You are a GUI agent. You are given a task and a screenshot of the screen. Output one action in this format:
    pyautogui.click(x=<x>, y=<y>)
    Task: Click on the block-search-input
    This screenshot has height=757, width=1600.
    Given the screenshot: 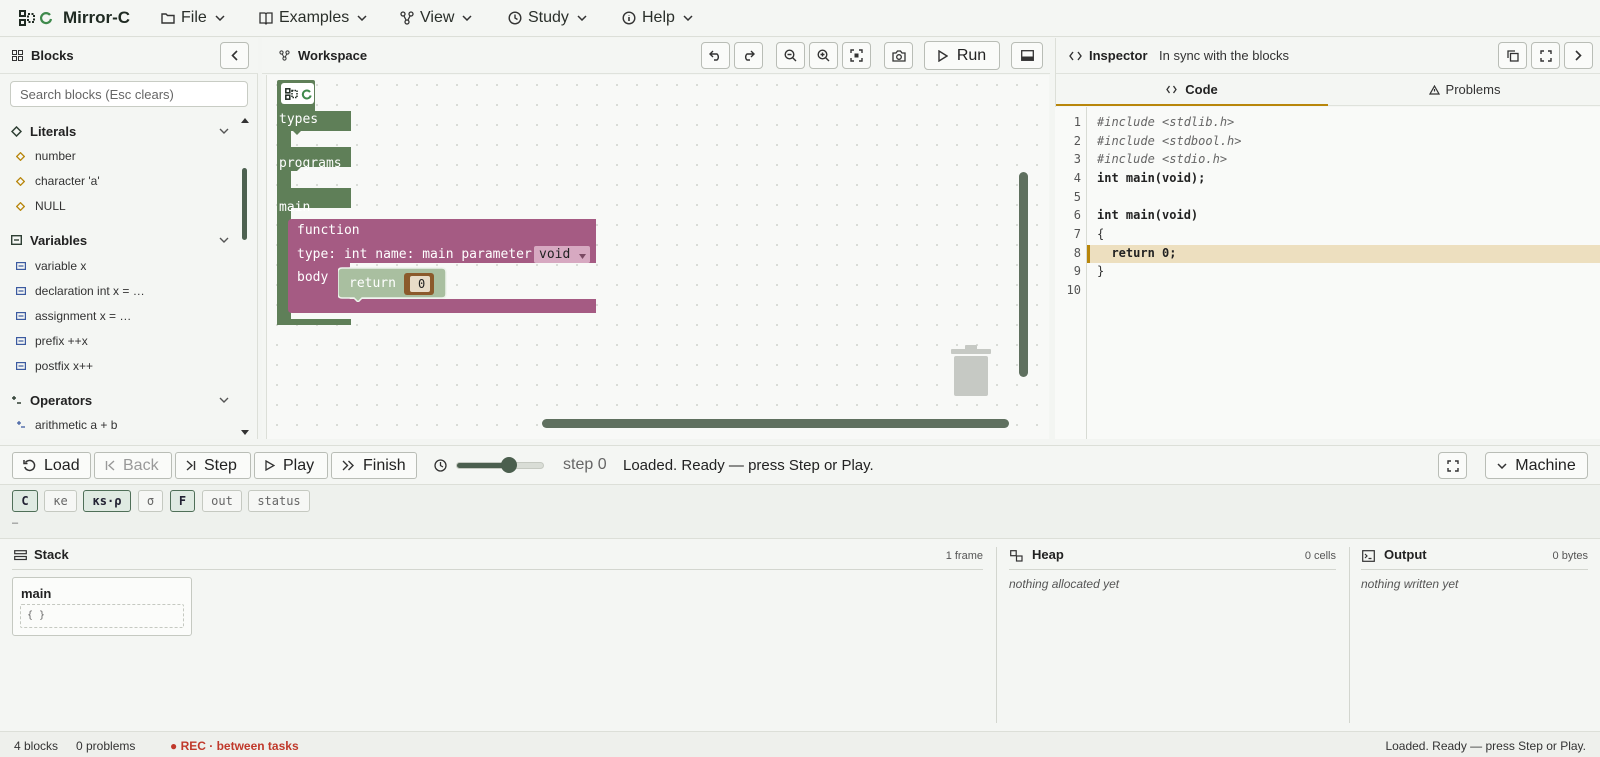 What is the action you would take?
    pyautogui.click(x=129, y=94)
    